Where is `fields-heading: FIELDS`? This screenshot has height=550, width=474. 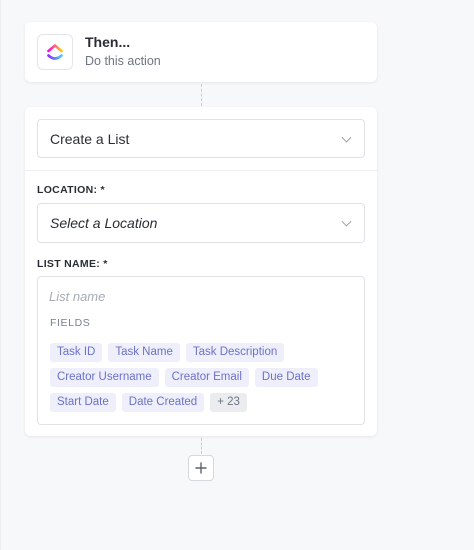
fields-heading: FIELDS is located at coordinates (70, 323).